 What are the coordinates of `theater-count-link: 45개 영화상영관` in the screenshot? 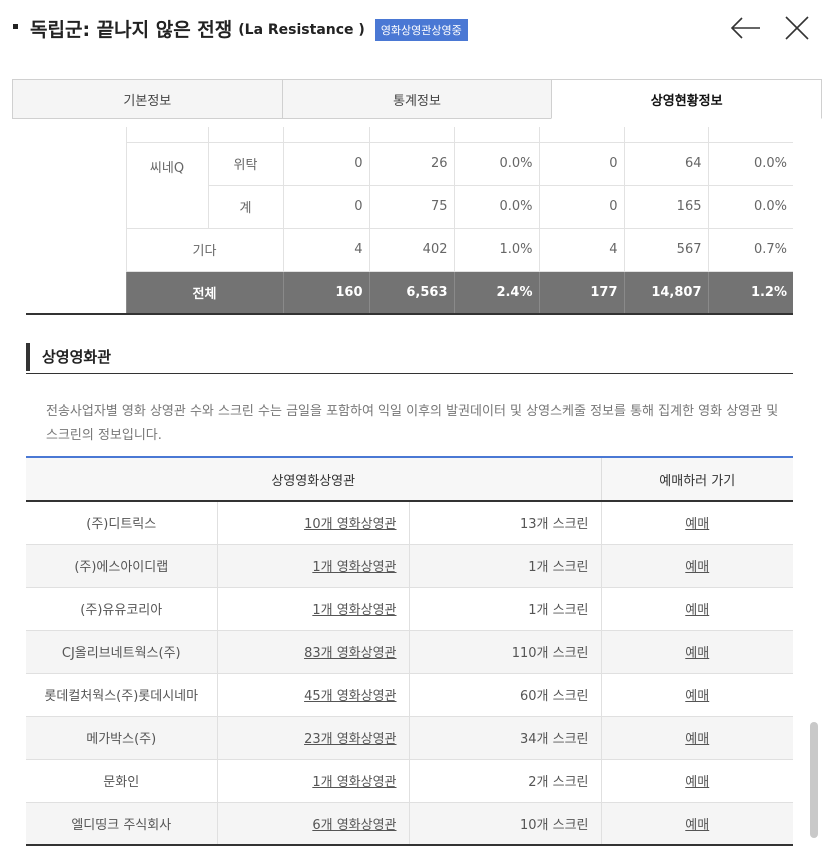 It's located at (350, 696).